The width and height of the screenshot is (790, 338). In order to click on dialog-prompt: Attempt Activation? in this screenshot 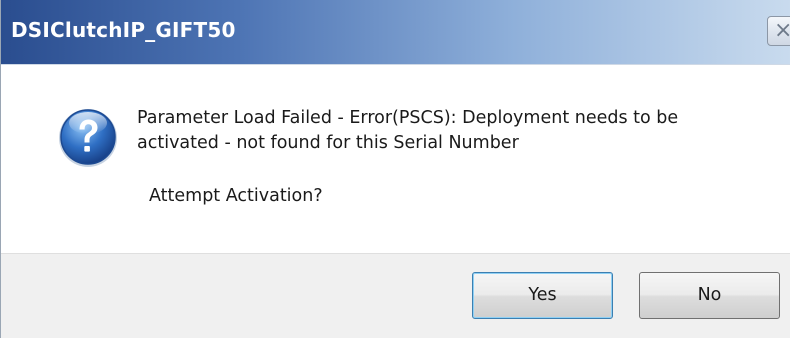, I will do `click(236, 196)`.